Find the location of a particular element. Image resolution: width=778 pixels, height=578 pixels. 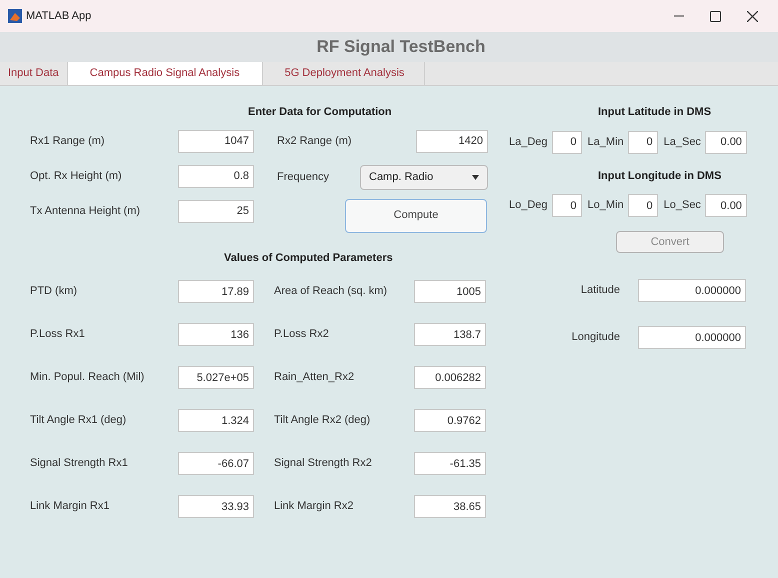

field-label: Lo_Sec is located at coordinates (682, 206).